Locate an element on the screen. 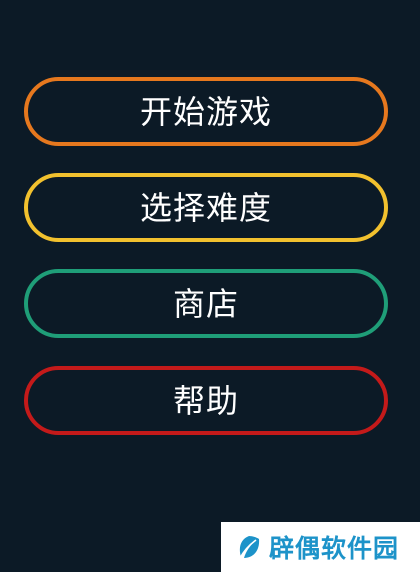 The image size is (420, 572). watermark-text: 辟偶软件园 is located at coordinates (334, 548).